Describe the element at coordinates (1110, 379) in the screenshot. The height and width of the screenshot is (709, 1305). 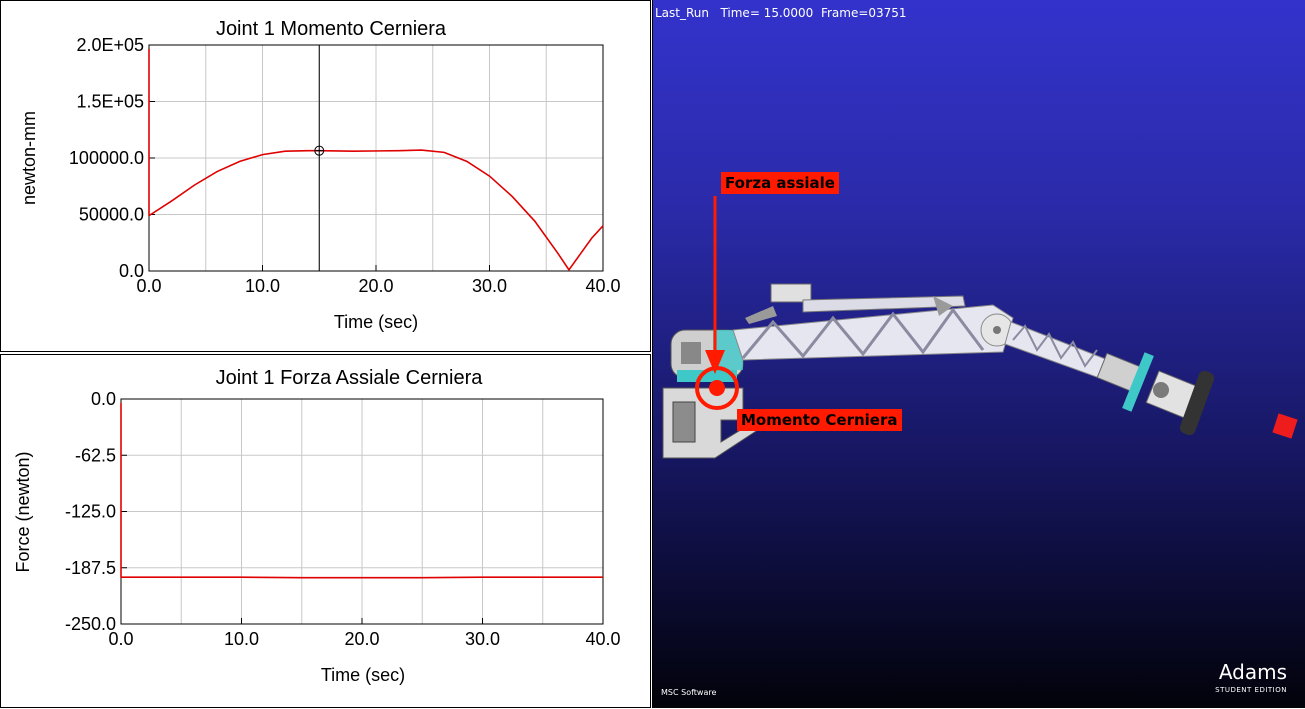
I see `secondary-arm` at that location.